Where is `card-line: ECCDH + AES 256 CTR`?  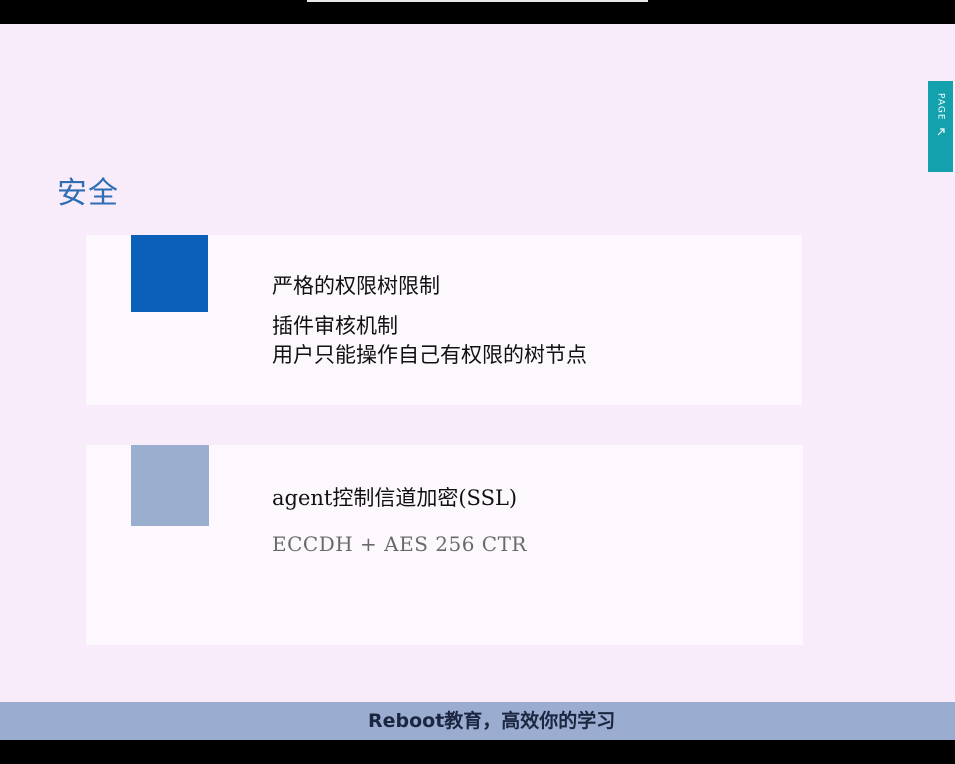
card-line: ECCDH + AES 256 CTR is located at coordinates (399, 544).